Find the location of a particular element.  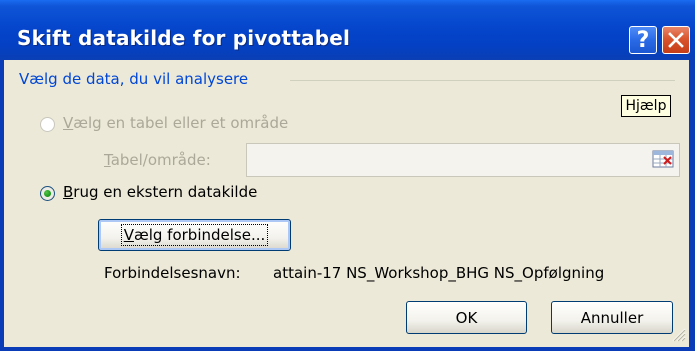

resize-grip is located at coordinates (678, 336).